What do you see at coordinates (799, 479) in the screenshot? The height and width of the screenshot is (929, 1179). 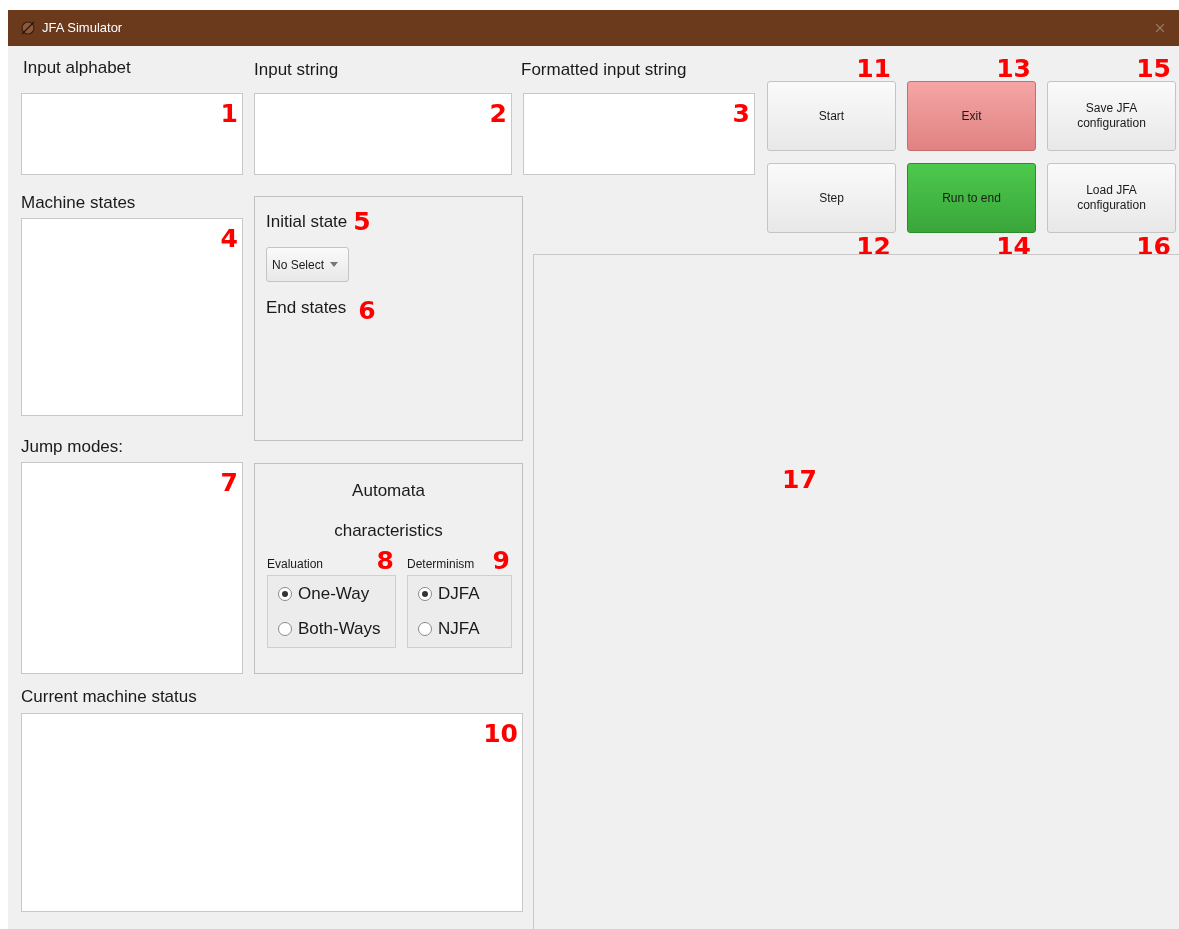 I see `annotation-number: 17` at bounding box center [799, 479].